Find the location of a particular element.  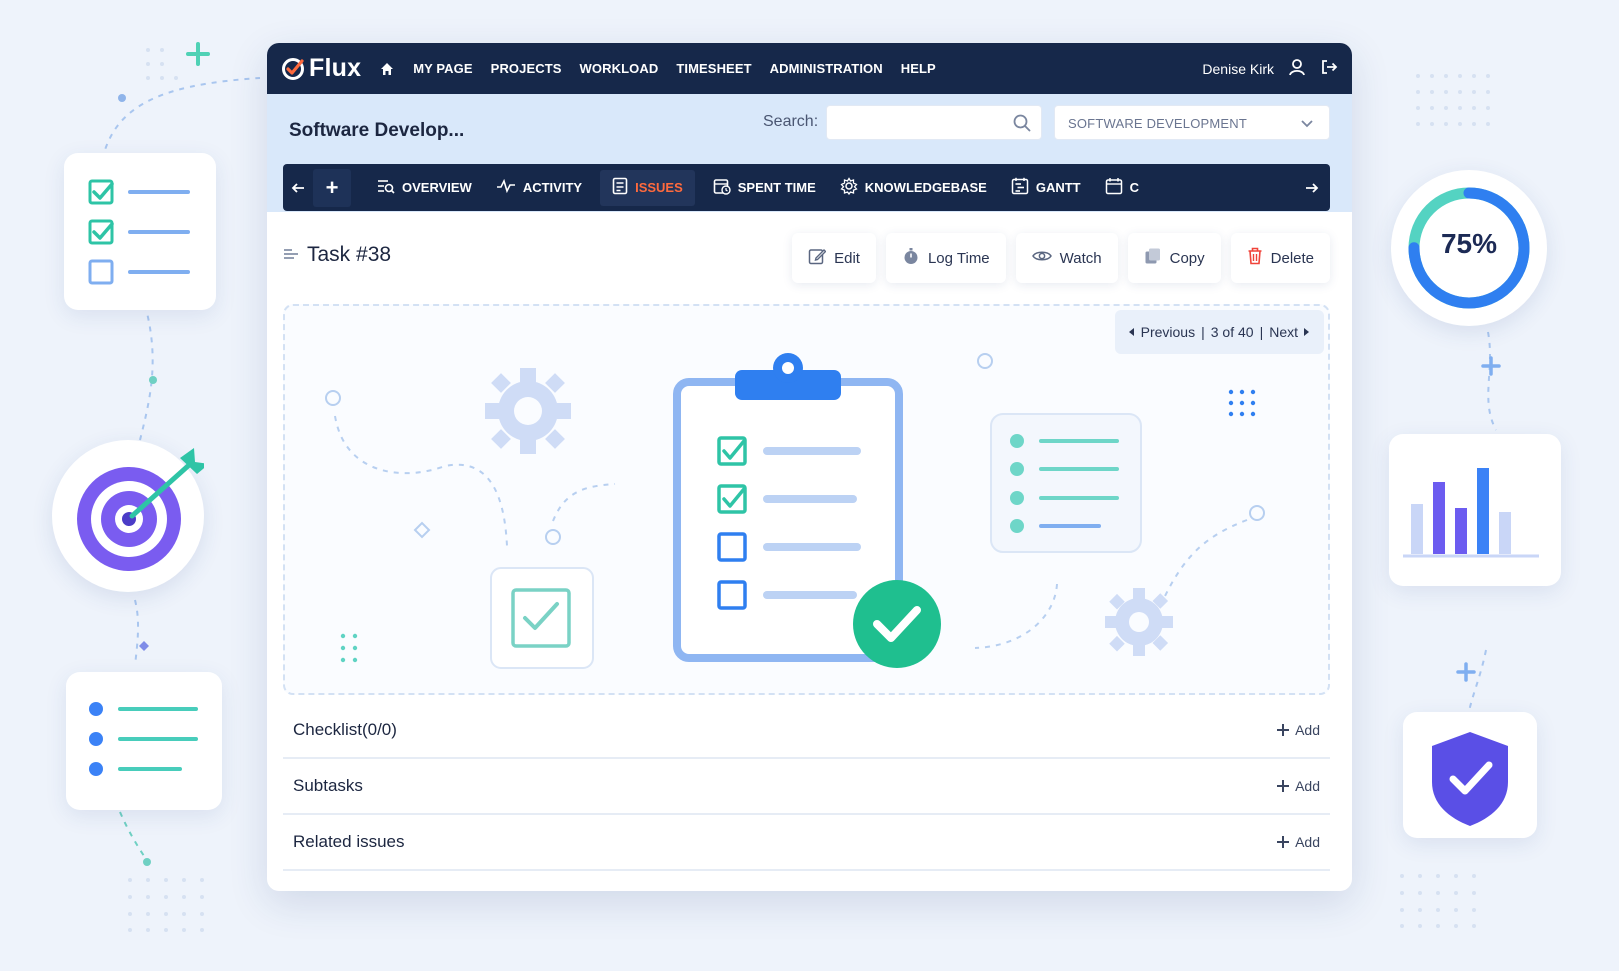

nav-workload: WORKLOAD is located at coordinates (619, 68).